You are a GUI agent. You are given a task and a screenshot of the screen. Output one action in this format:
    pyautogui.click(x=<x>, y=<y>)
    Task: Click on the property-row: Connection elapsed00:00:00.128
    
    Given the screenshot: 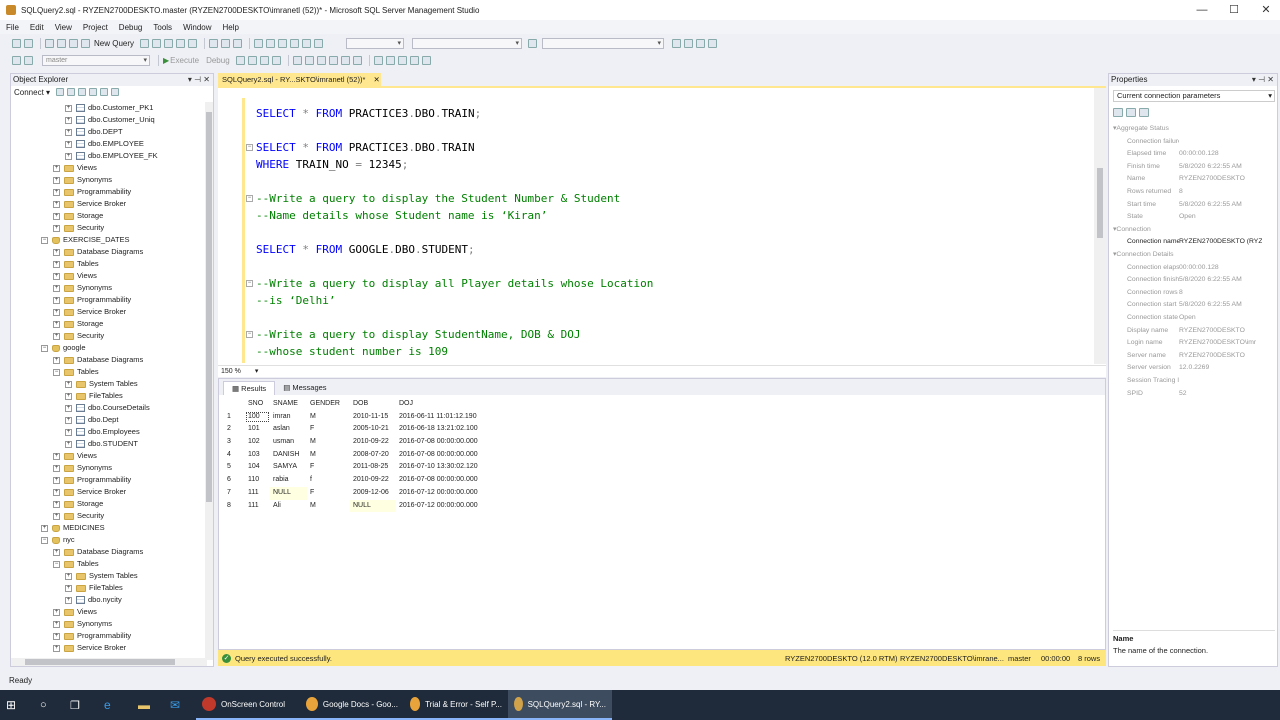 What is the action you would take?
    pyautogui.click(x=1194, y=268)
    